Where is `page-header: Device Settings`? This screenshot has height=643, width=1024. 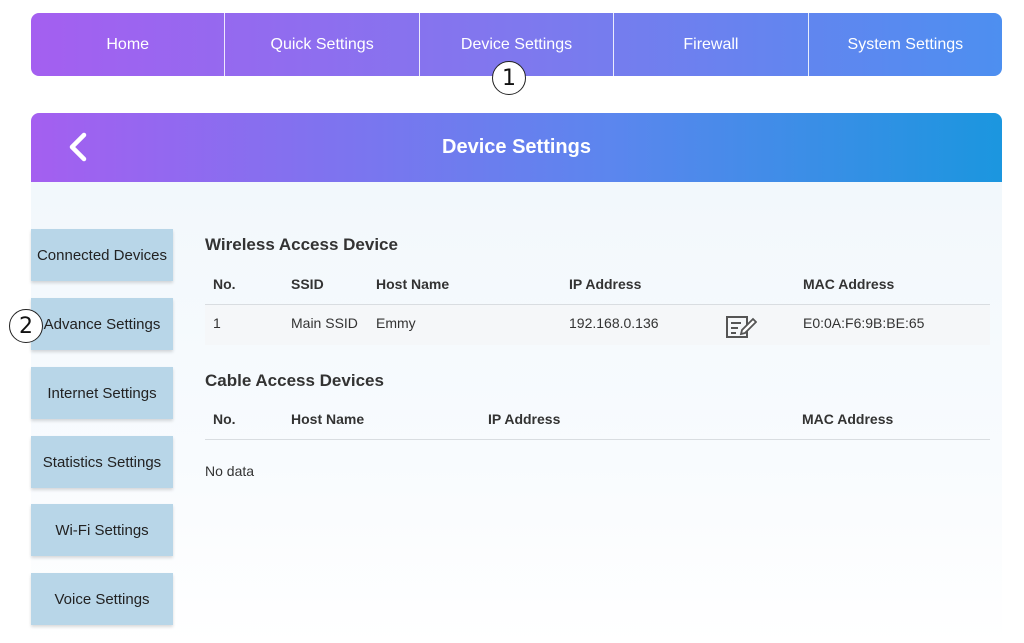
page-header: Device Settings is located at coordinates (516, 147).